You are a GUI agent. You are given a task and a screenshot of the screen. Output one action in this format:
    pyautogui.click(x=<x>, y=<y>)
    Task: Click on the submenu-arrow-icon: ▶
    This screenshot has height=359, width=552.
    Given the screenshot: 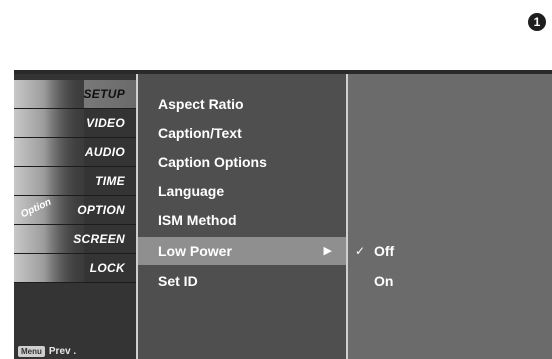 What is the action you would take?
    pyautogui.click(x=327, y=251)
    